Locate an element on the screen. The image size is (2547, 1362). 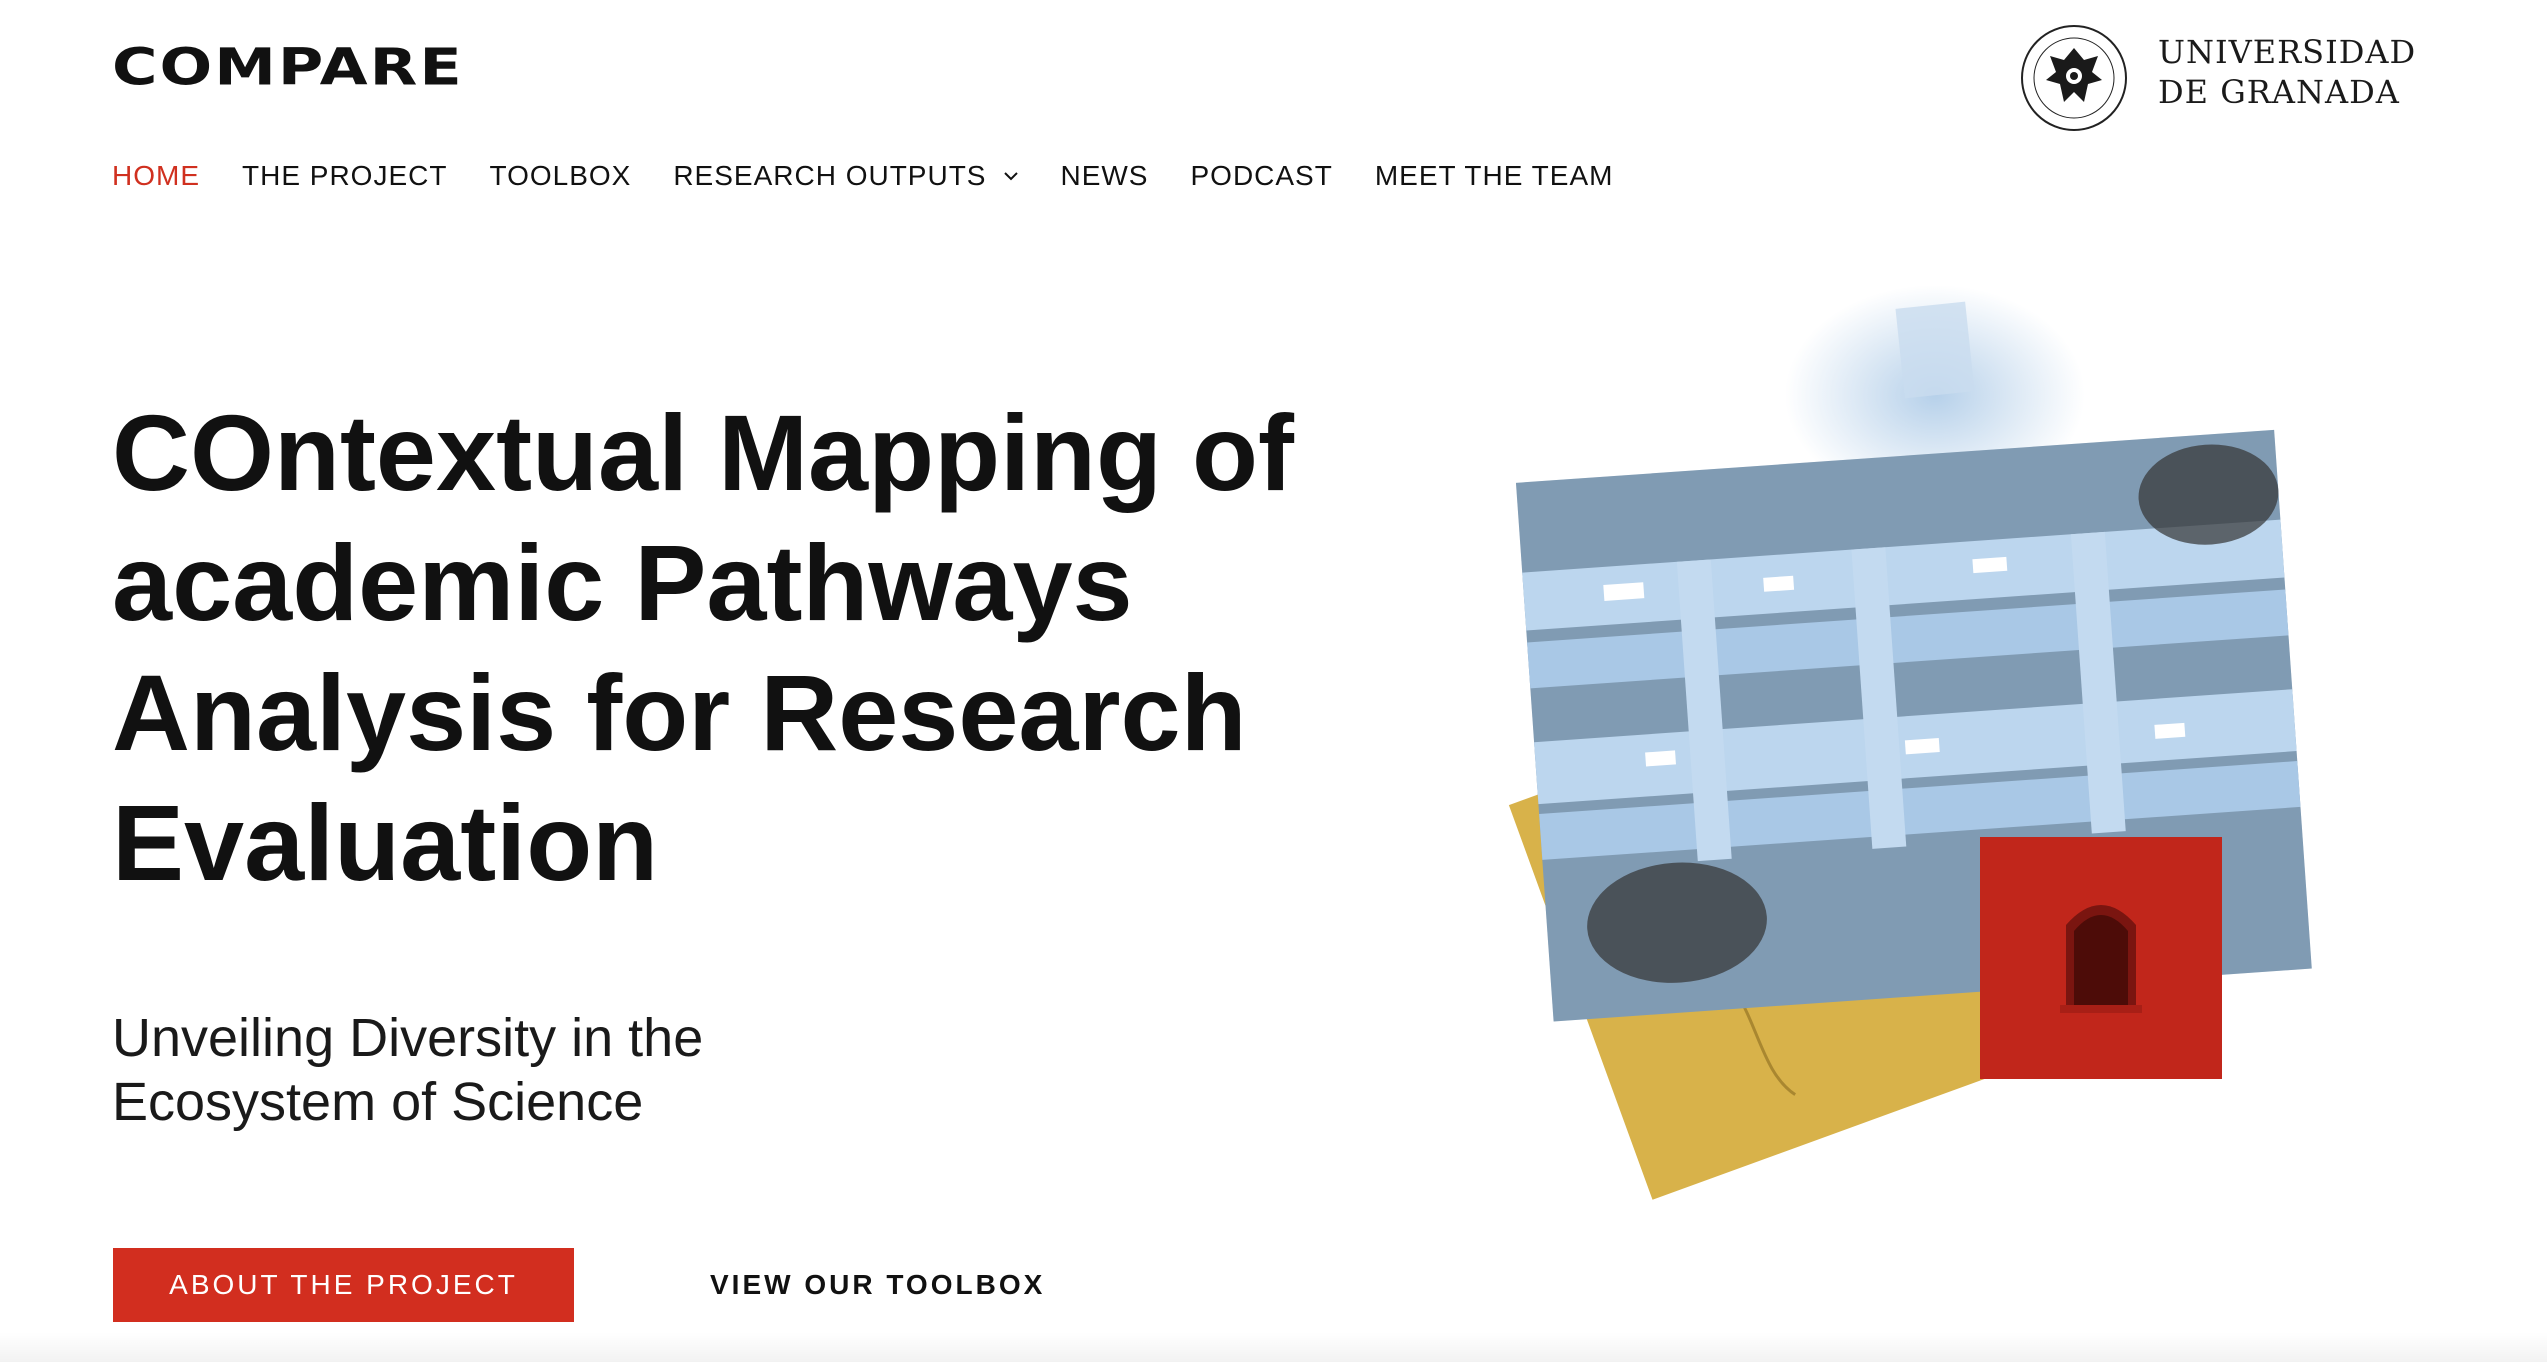
university-seal-icon is located at coordinates (2074, 78).